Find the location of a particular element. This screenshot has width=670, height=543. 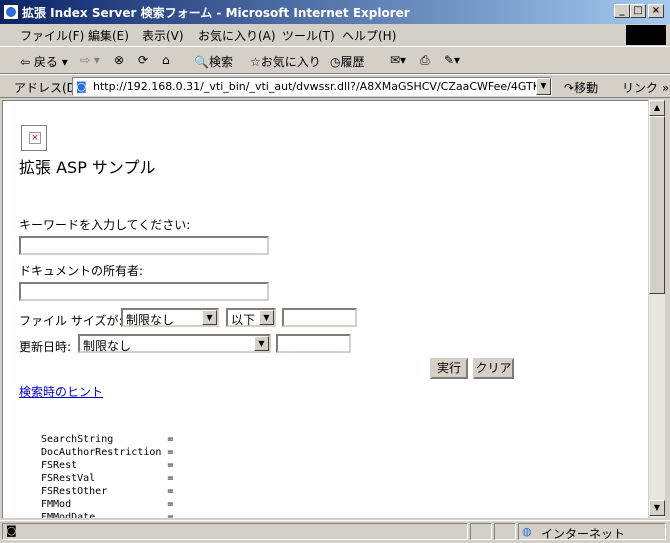

scroll-thumb is located at coordinates (657, 205).